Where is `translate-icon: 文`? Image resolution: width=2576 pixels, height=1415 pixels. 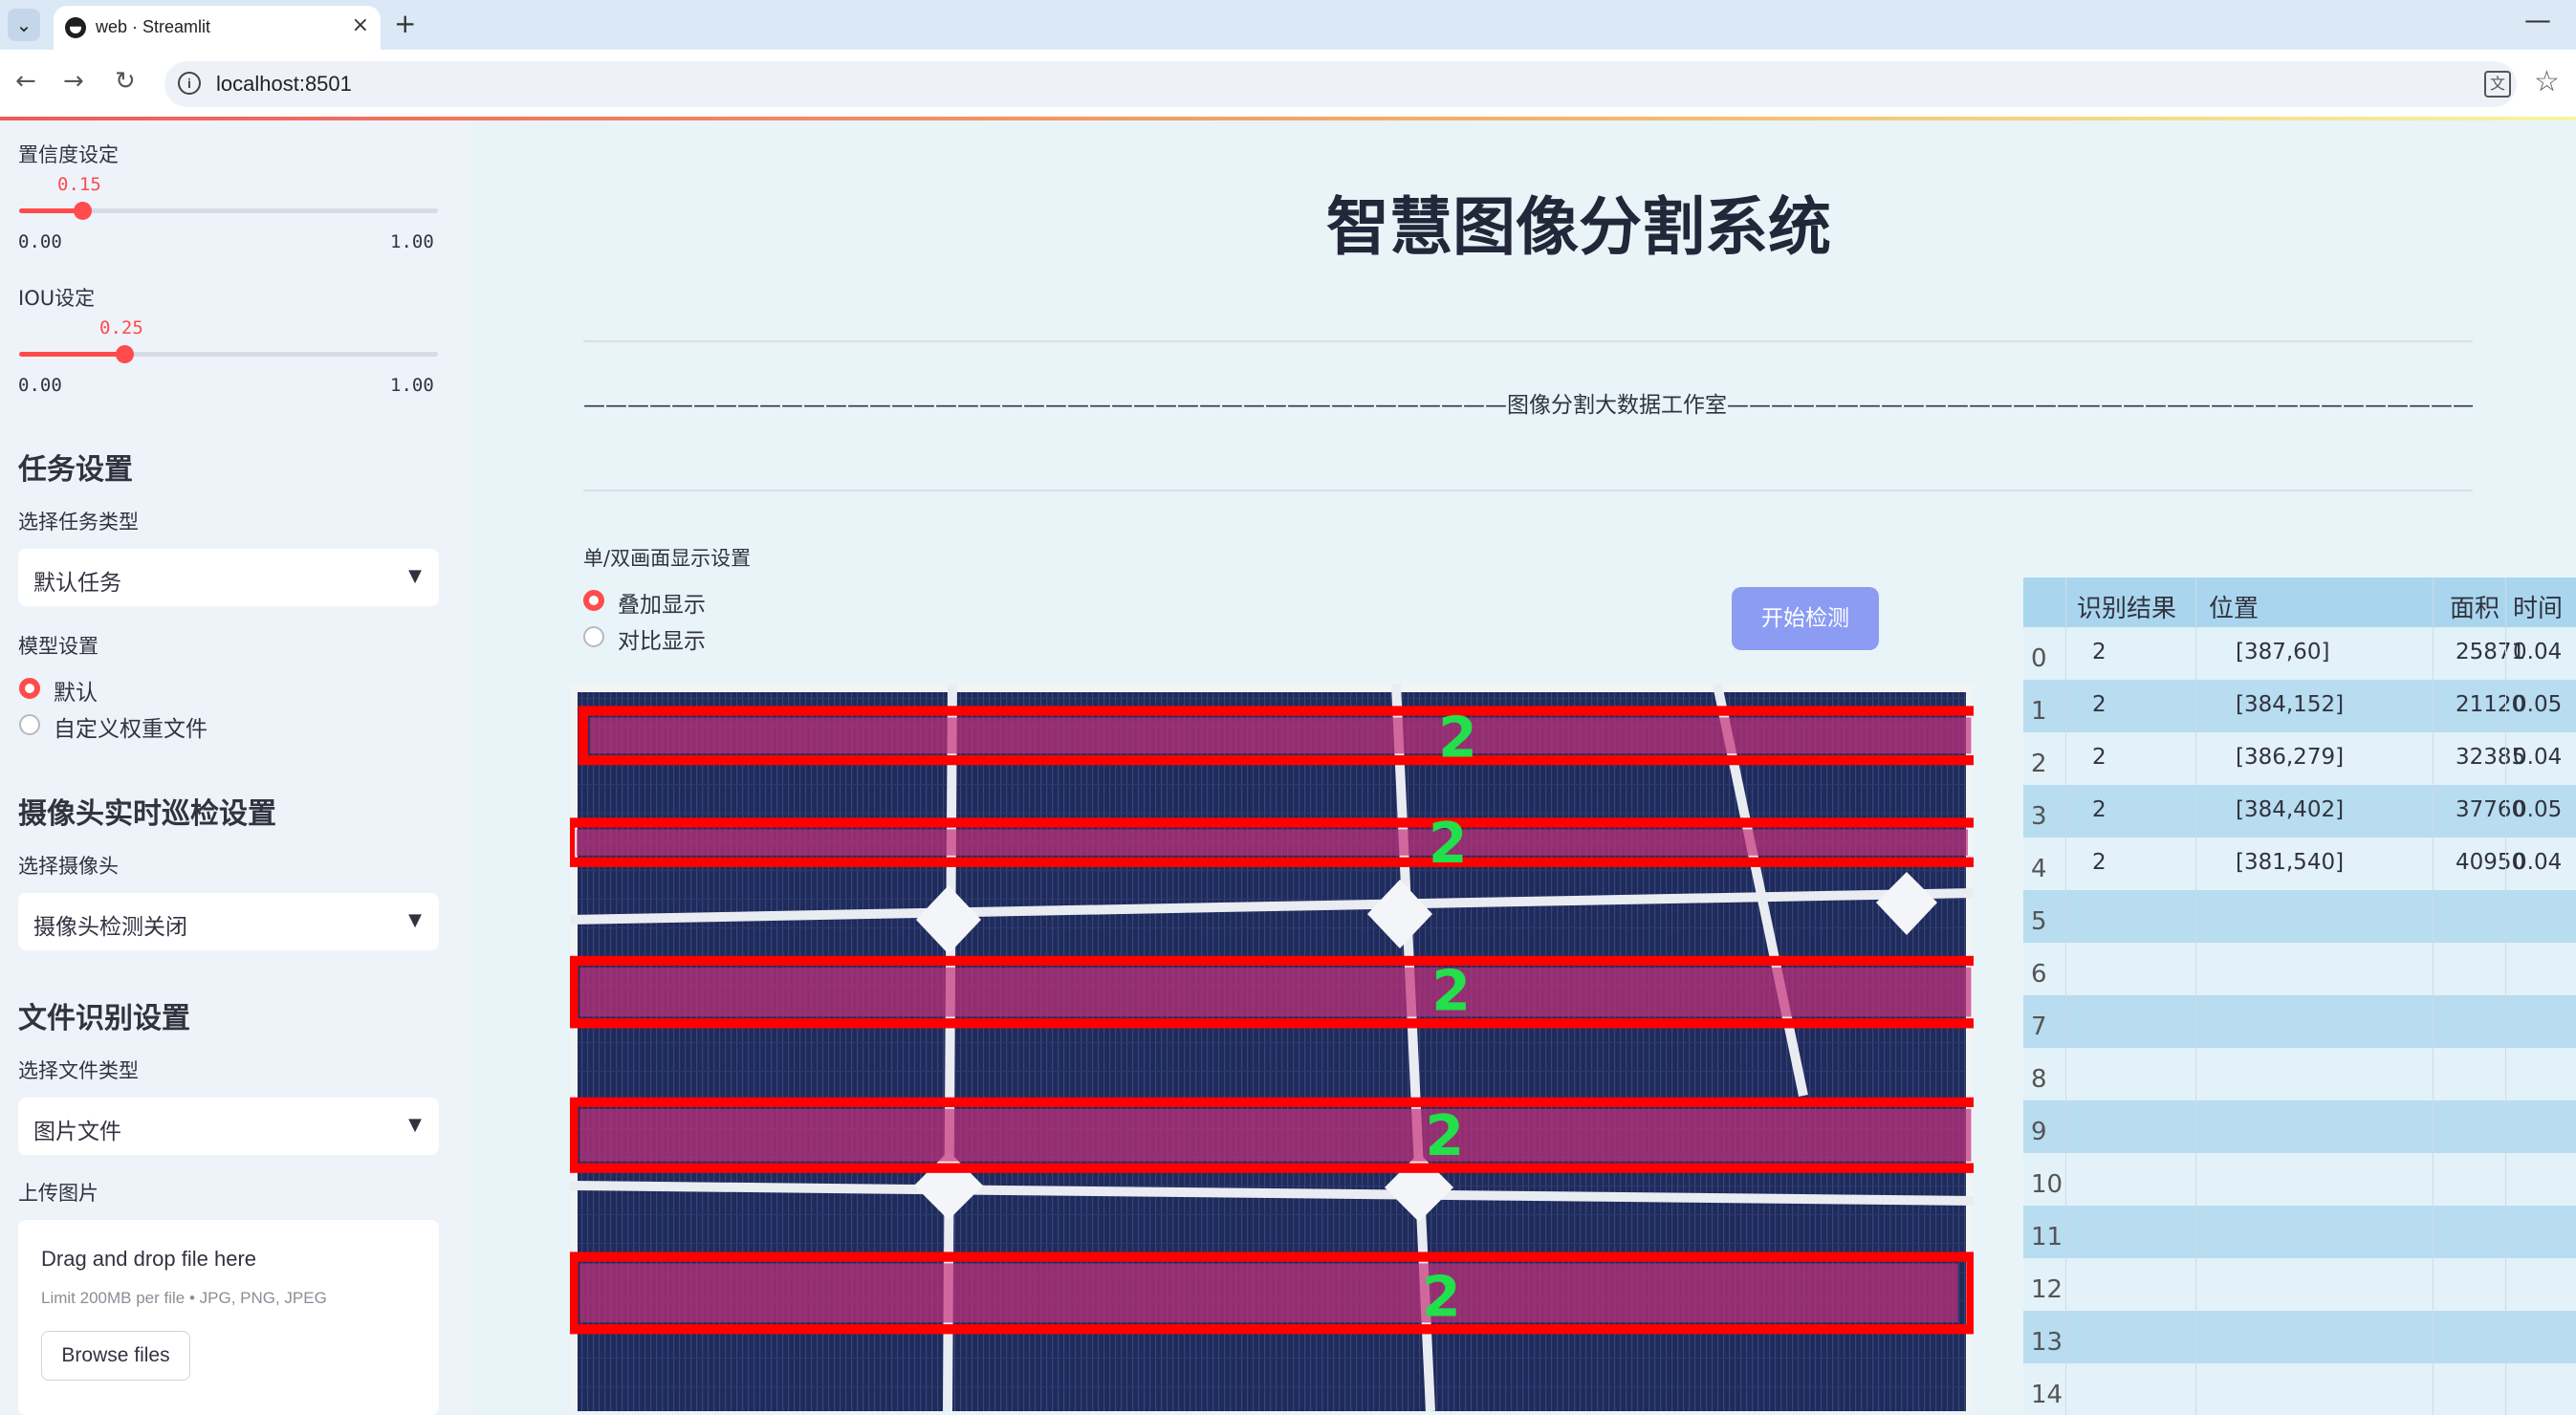
translate-icon: 文 is located at coordinates (2497, 84).